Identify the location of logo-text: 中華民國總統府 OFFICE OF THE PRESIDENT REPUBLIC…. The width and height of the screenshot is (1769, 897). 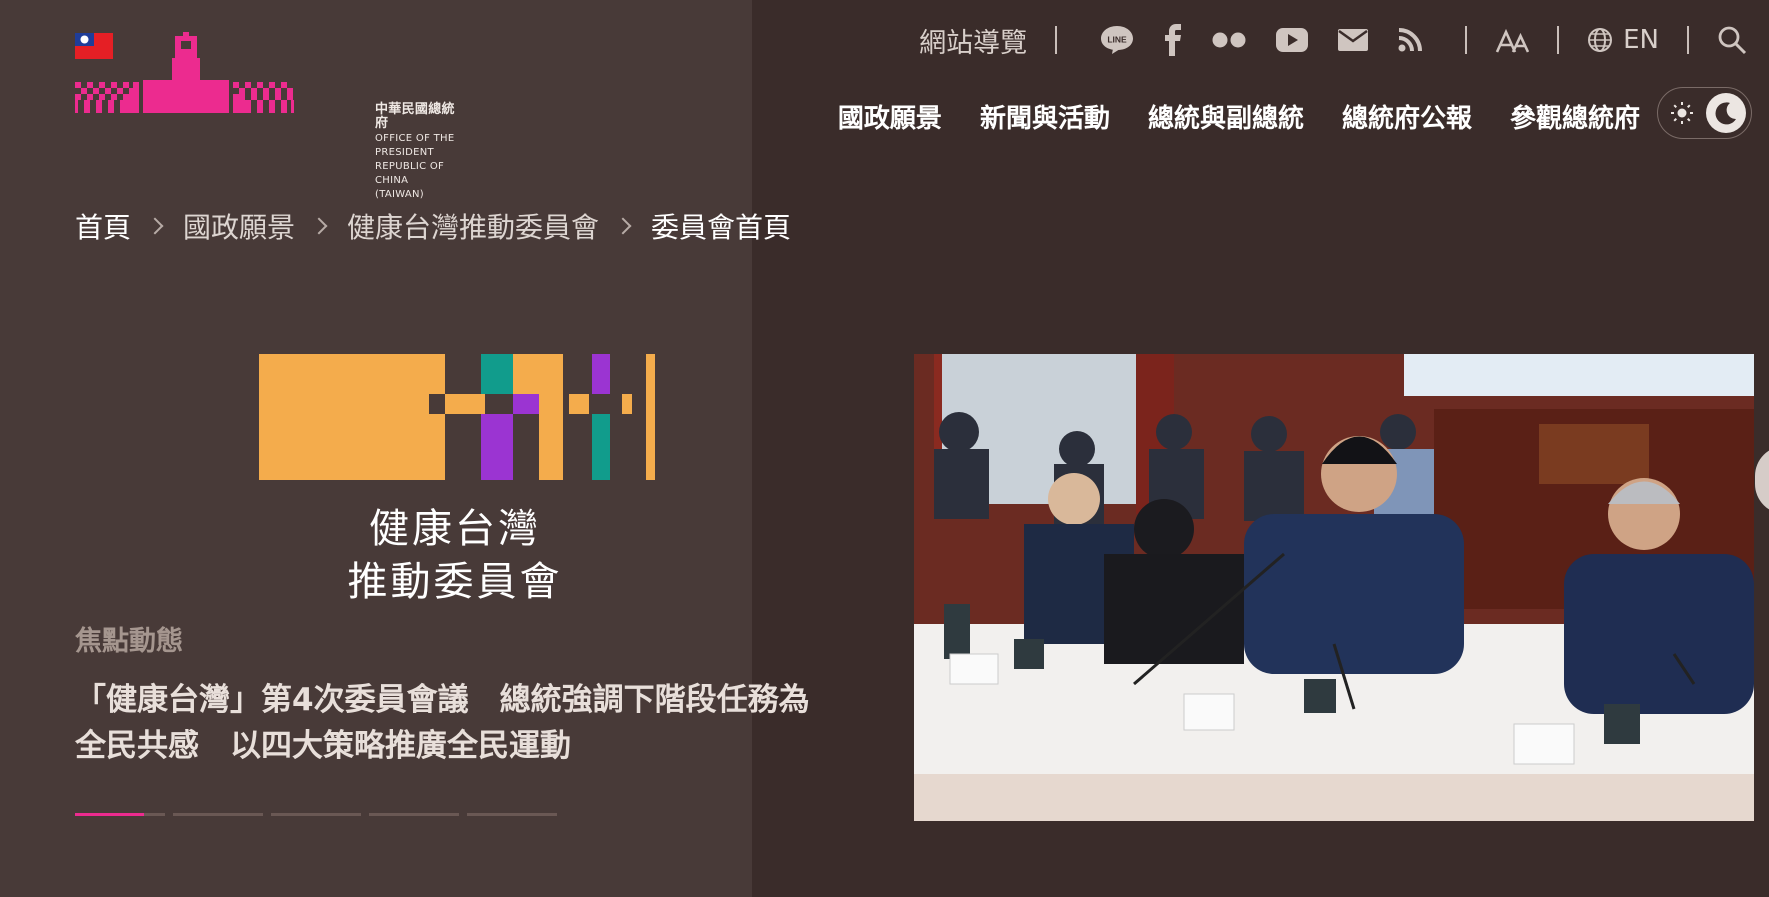
(415, 152).